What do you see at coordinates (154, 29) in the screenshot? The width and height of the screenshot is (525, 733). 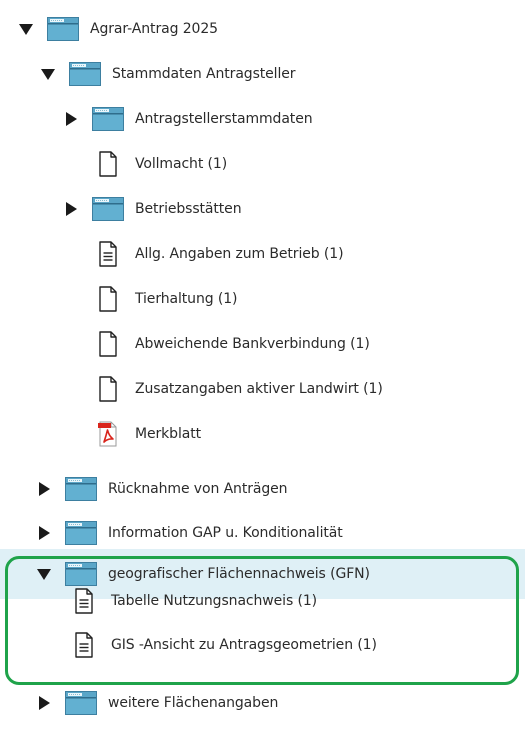 I see `tree-node-label: Agrar-Antrag 2025` at bounding box center [154, 29].